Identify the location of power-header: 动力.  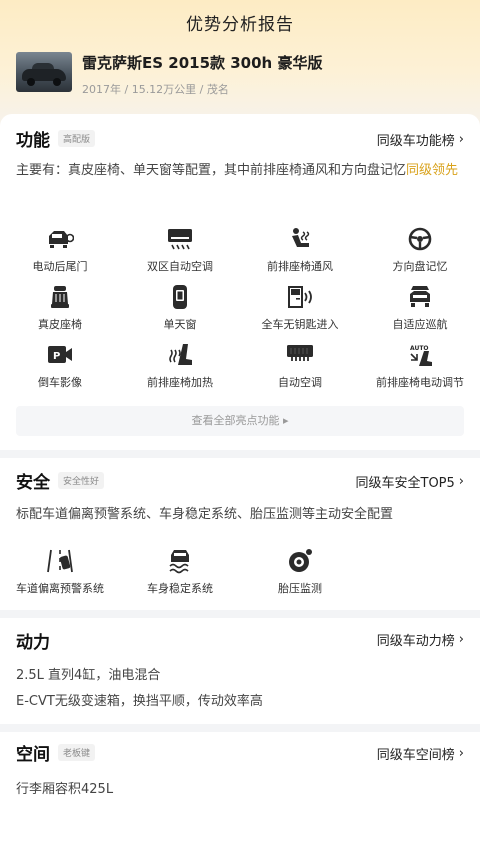
(33, 640).